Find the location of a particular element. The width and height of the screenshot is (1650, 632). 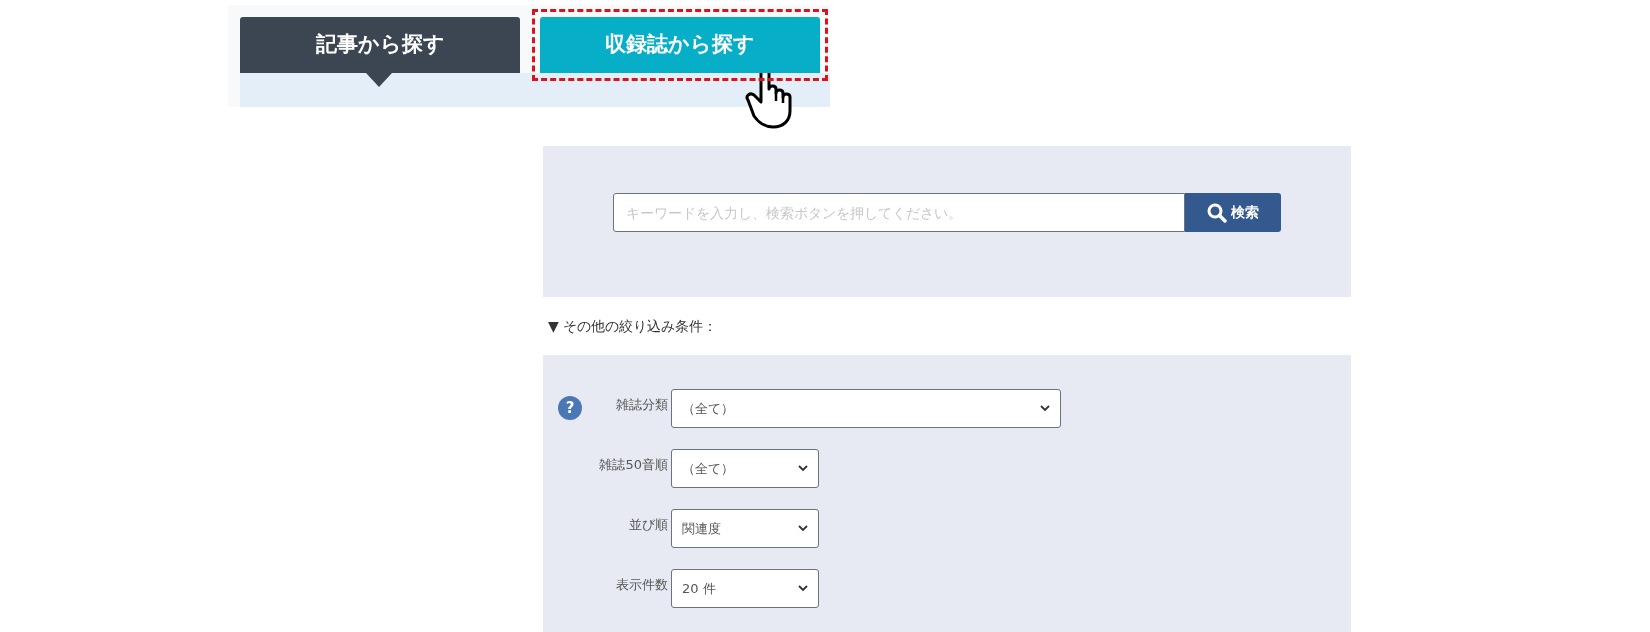

help-icon: ? is located at coordinates (570, 408).